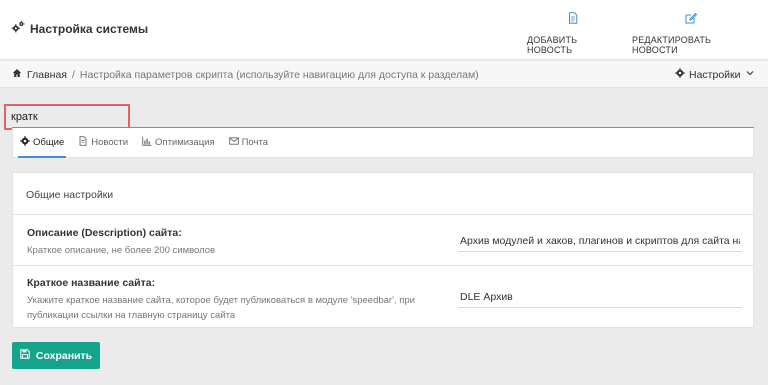 This screenshot has height=385, width=768. I want to click on edit-news-button: РЕДАКТИРОВАТЬ НОВОСТИ, so click(691, 33).